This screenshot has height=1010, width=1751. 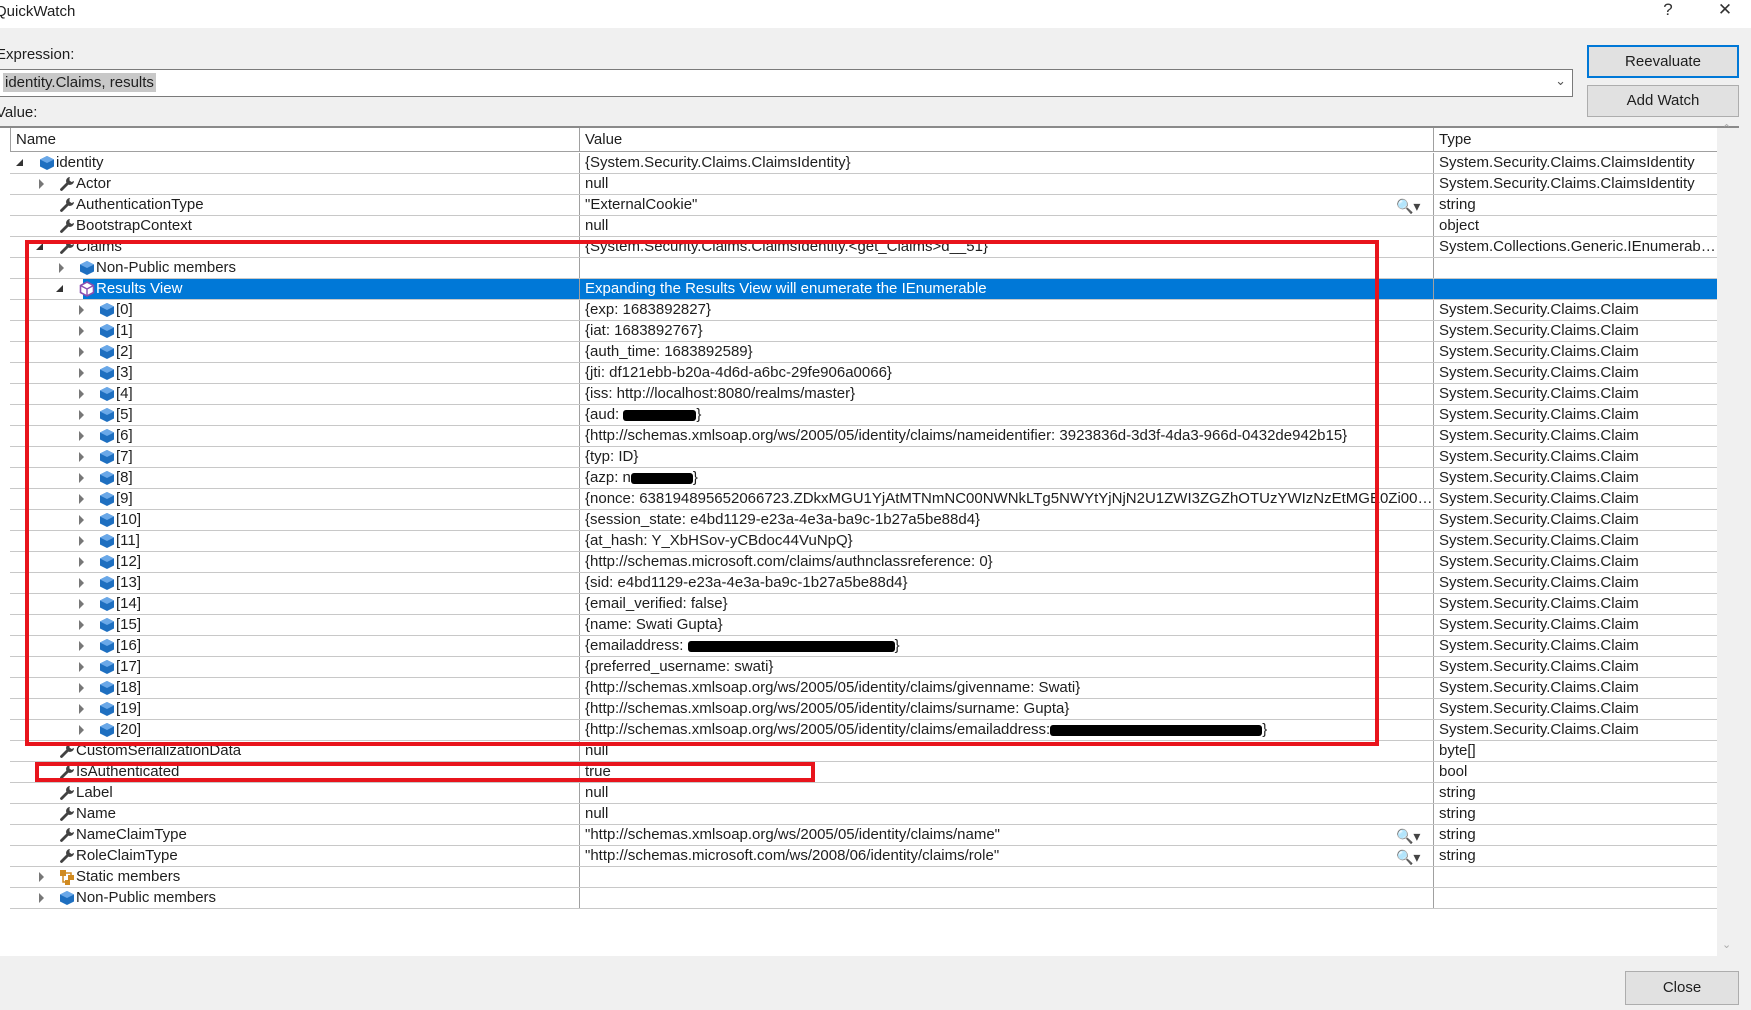 I want to click on expression-value: identity.Claims, results, so click(x=79, y=82).